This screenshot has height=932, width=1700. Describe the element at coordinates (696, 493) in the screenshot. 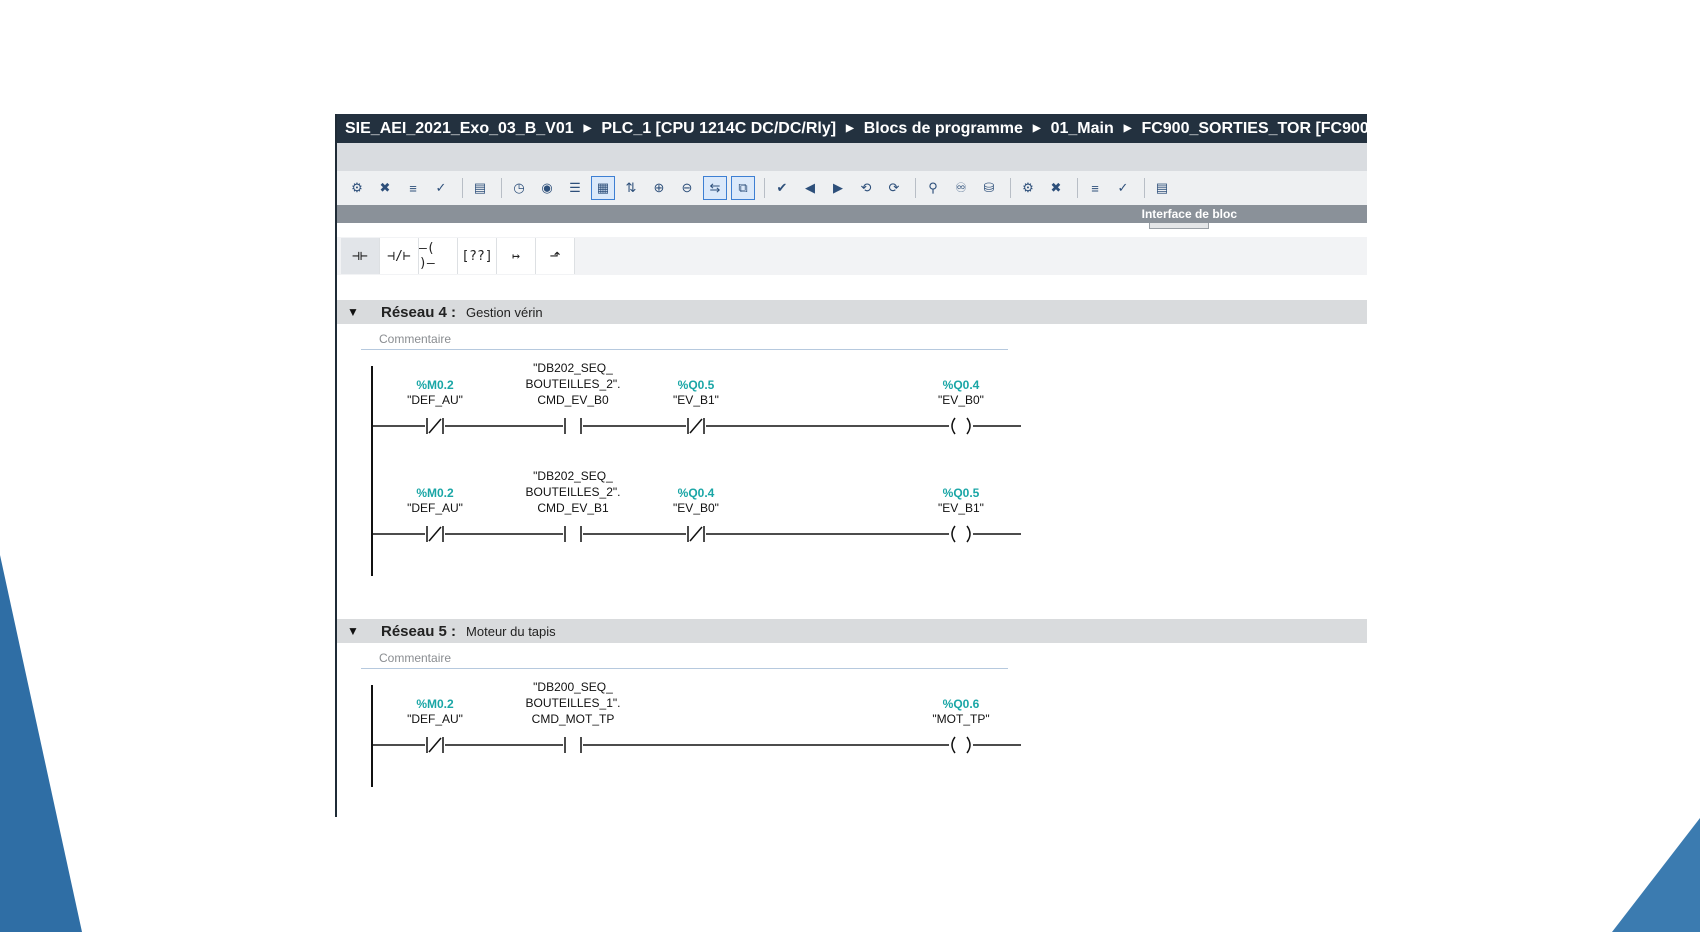

I see `operand-address: %Q0.4` at that location.